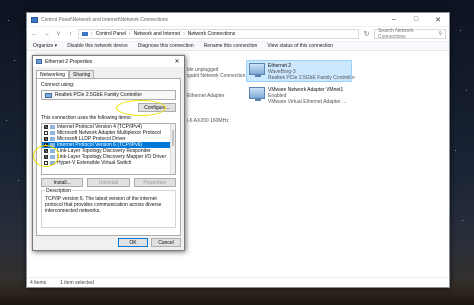  I want to click on view-status-button: View status of this connection, so click(300, 46).